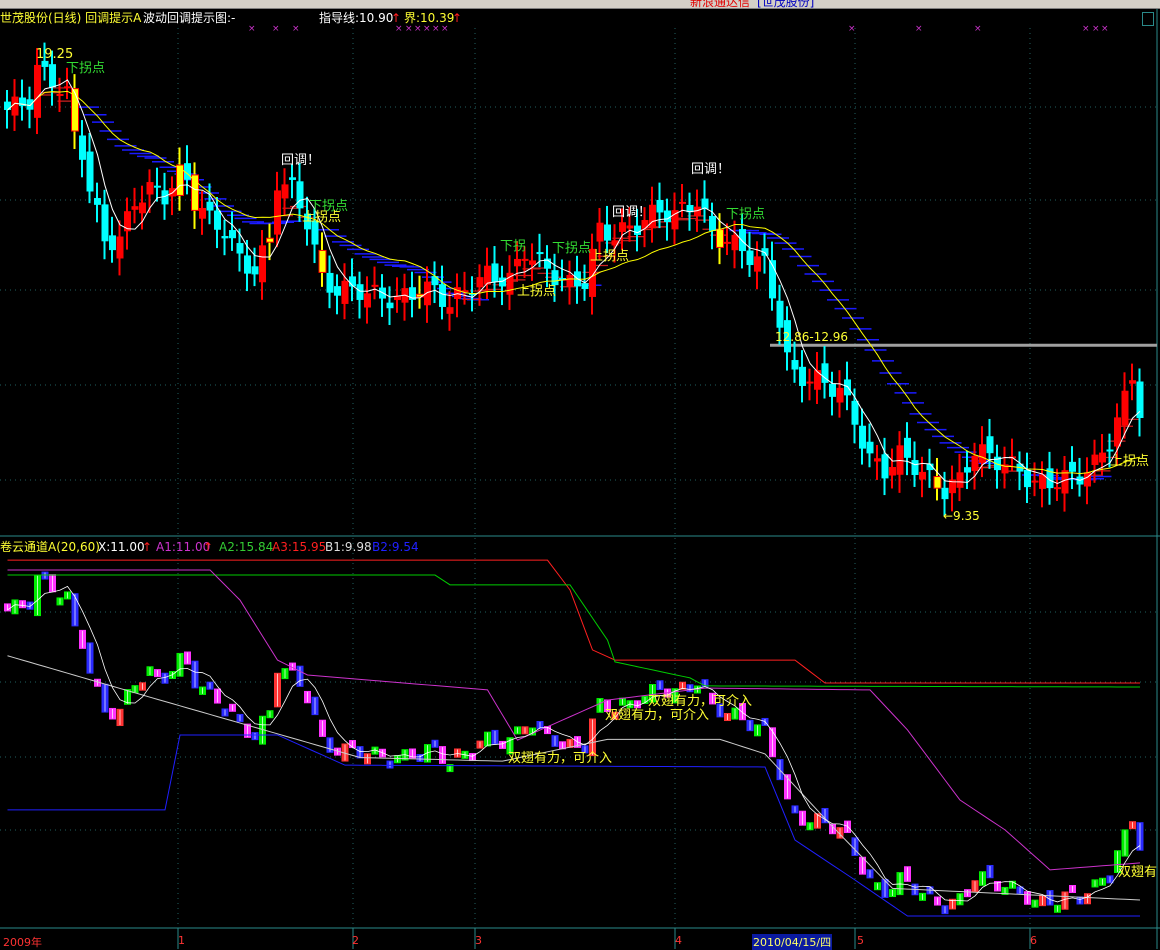 The image size is (1160, 950). What do you see at coordinates (181, 940) in the screenshot?
I see `x-axis-label: 1` at bounding box center [181, 940].